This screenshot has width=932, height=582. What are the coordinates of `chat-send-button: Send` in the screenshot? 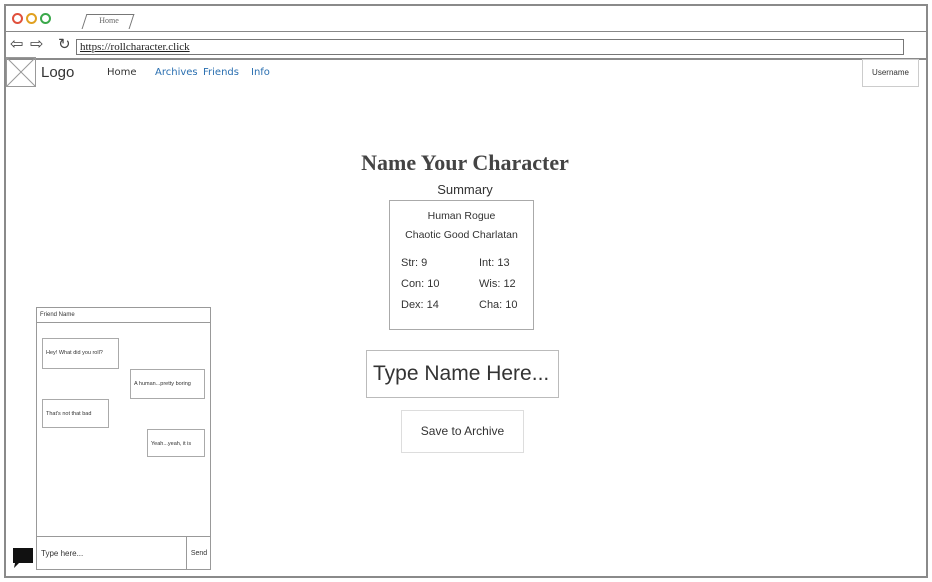 It's located at (199, 553).